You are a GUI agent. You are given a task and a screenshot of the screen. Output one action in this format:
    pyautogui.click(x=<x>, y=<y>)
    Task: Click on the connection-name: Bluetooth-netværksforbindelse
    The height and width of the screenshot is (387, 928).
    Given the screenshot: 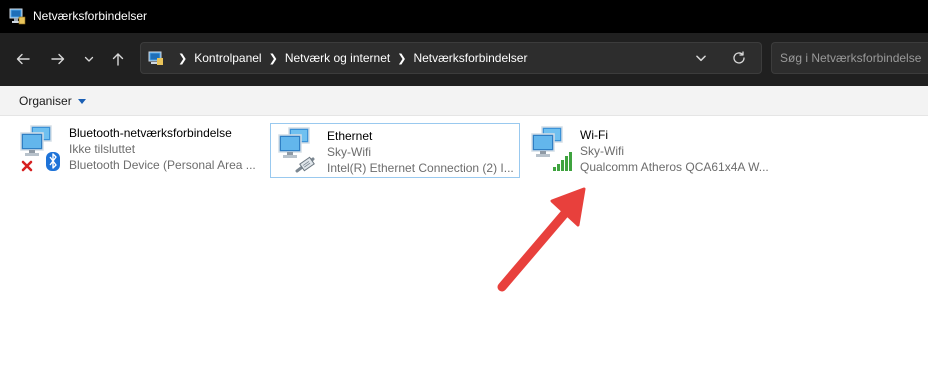 What is the action you would take?
    pyautogui.click(x=150, y=133)
    